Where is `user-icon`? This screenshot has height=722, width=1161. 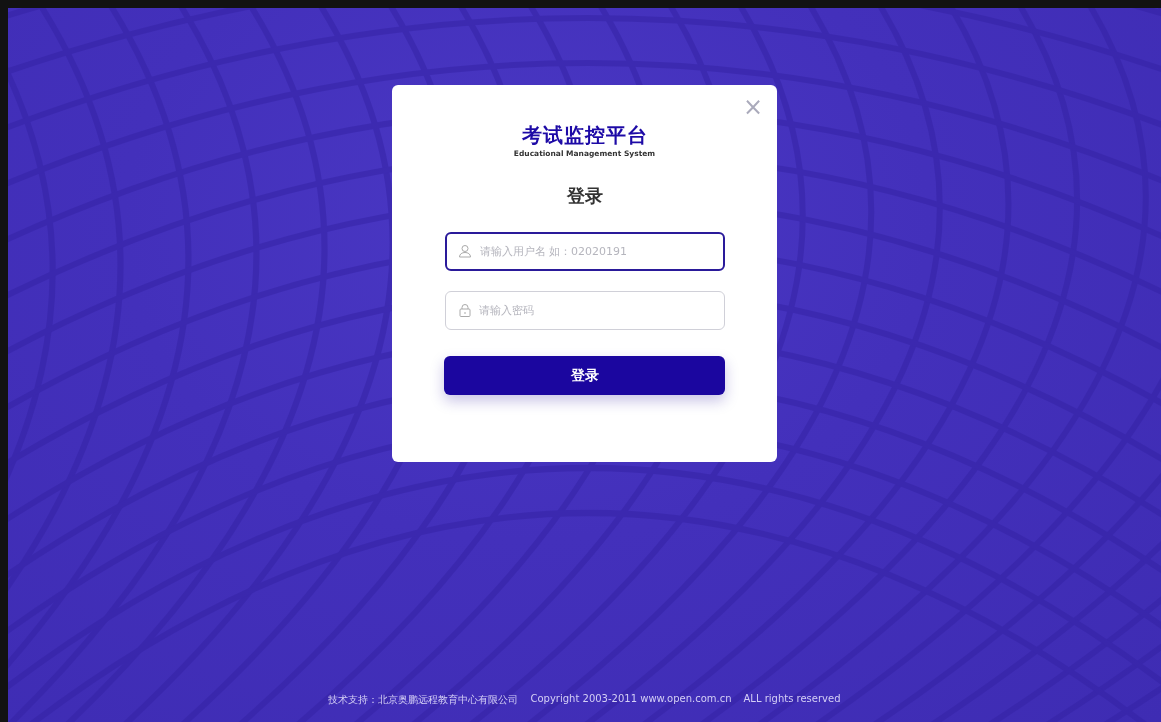
user-icon is located at coordinates (464, 251).